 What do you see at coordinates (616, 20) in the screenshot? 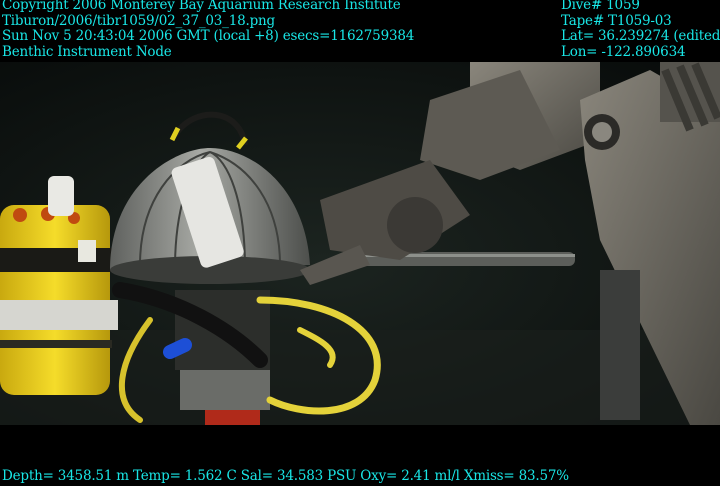
I see `tape-number: Tape# T1059-03` at bounding box center [616, 20].